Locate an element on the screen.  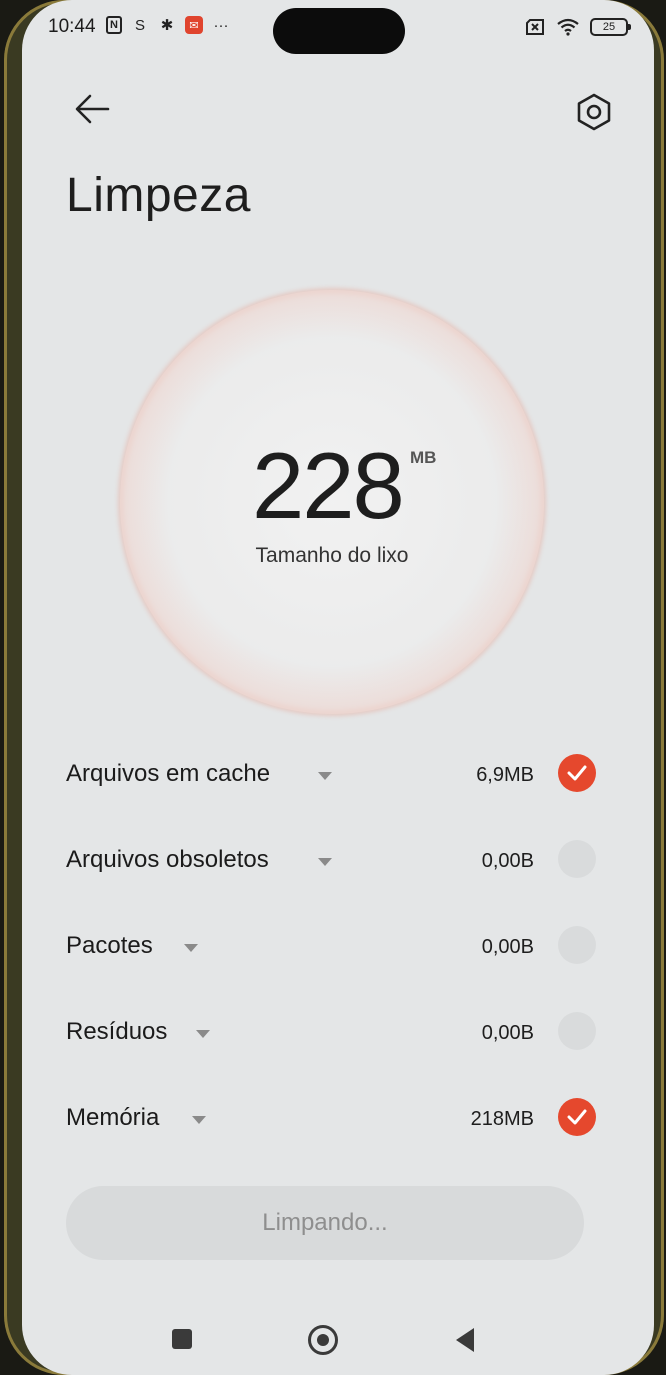
category-label: Pacotes is located at coordinates (109, 945).